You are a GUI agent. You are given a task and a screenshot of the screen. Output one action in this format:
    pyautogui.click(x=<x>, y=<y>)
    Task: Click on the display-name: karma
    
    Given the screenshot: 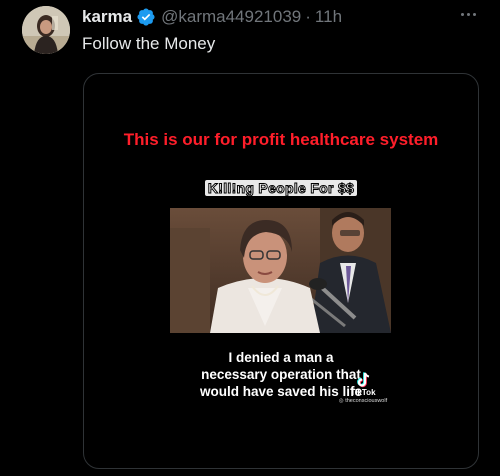 What is the action you would take?
    pyautogui.click(x=107, y=17)
    